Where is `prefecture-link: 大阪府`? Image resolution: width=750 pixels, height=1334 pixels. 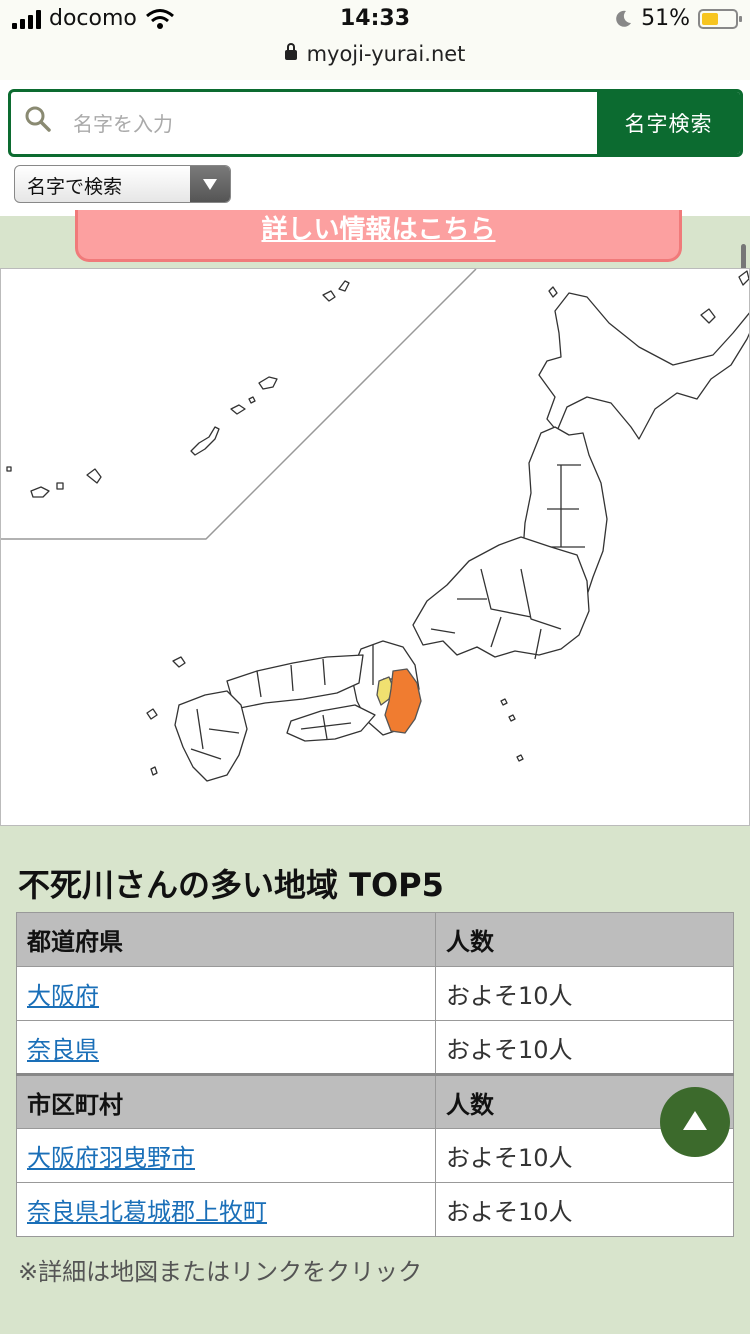 prefecture-link: 大阪府 is located at coordinates (63, 996).